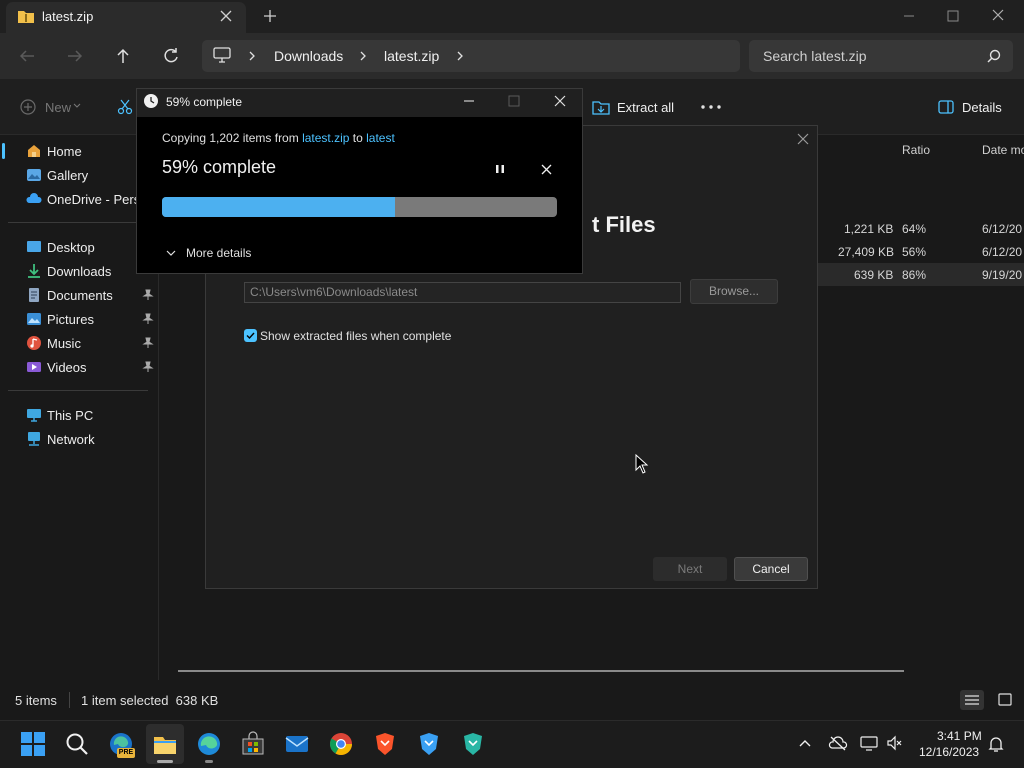 This screenshot has width=1024, height=768. What do you see at coordinates (972, 700) in the screenshot?
I see `details-view-icon` at bounding box center [972, 700].